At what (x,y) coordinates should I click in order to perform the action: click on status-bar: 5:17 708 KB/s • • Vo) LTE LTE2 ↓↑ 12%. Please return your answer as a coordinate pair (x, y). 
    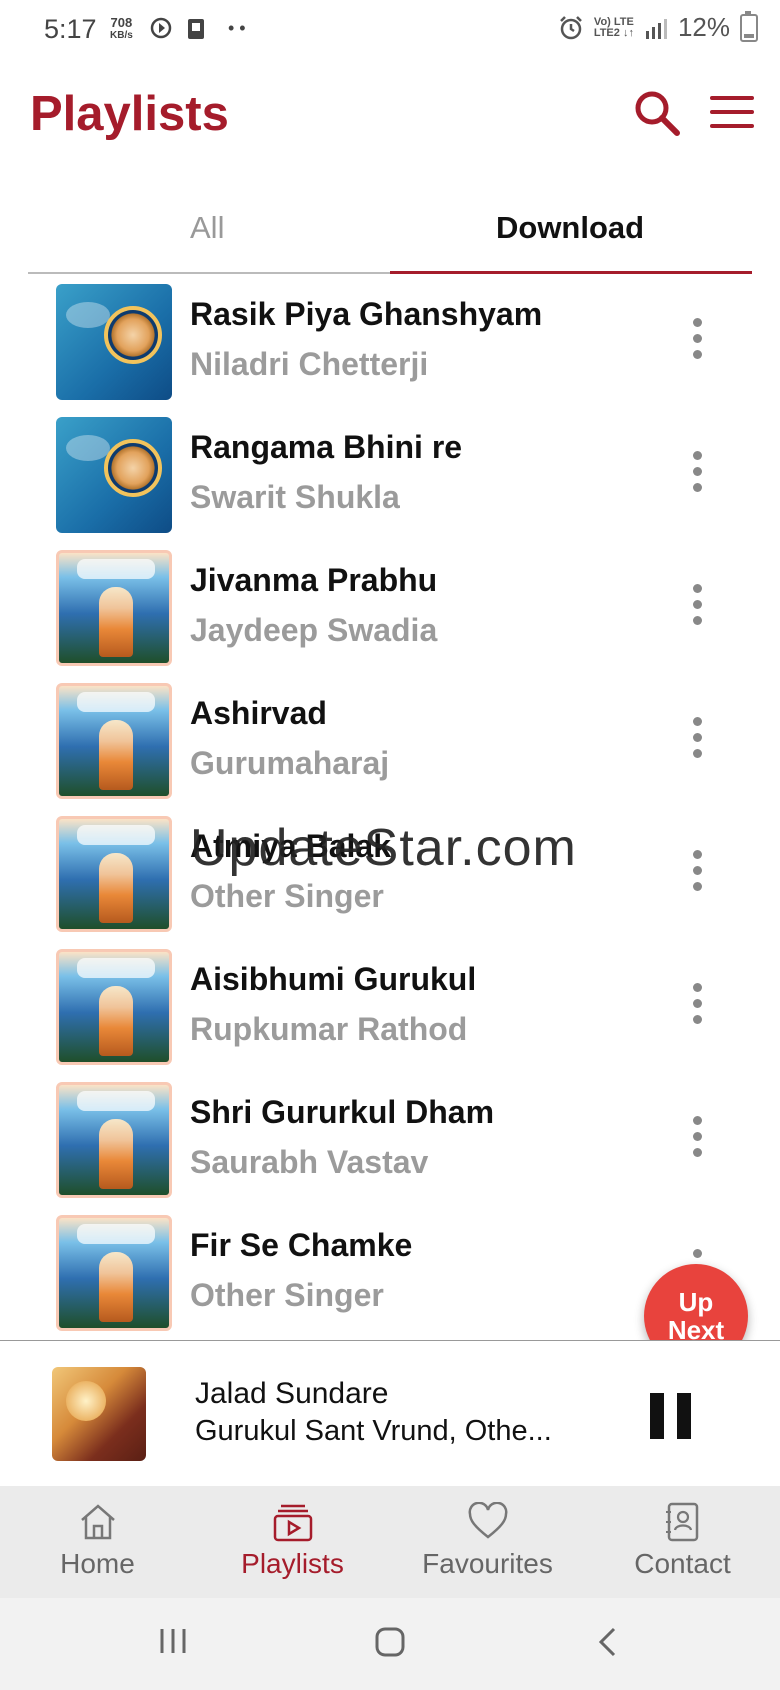
    Looking at the image, I should click on (390, 31).